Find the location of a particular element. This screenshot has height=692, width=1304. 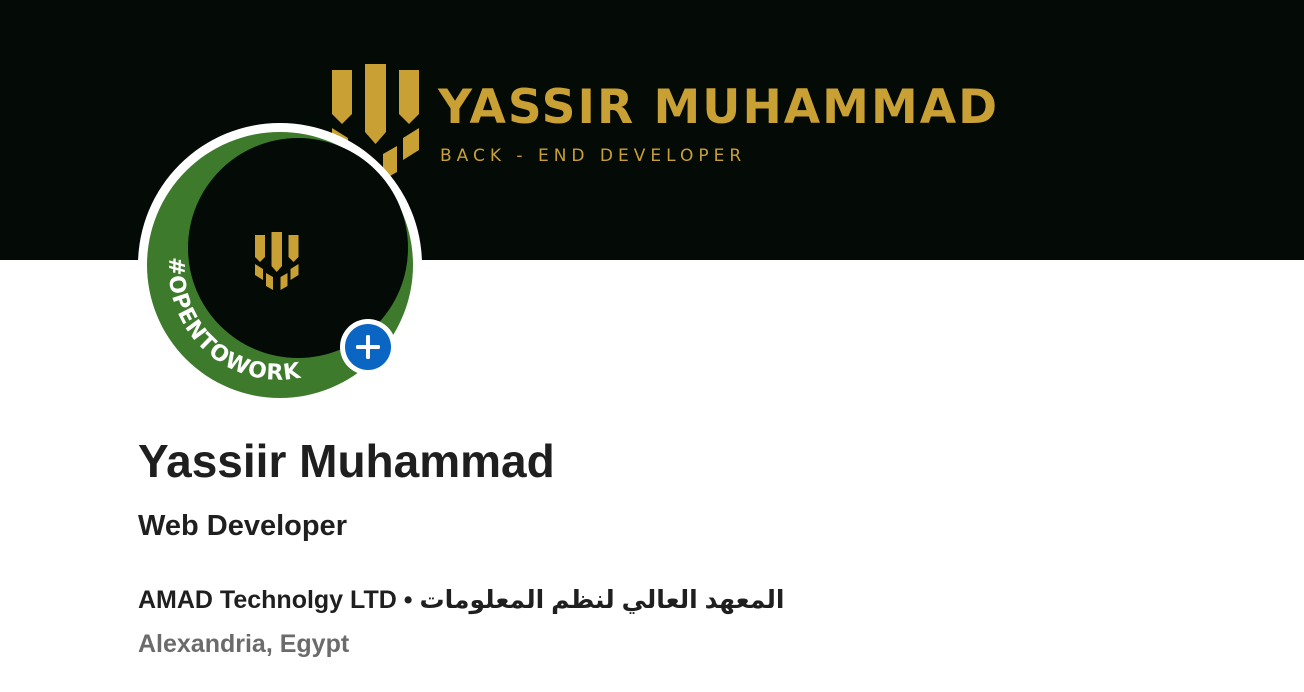

company-name: AMAD Technolgy LTD is located at coordinates (267, 600).